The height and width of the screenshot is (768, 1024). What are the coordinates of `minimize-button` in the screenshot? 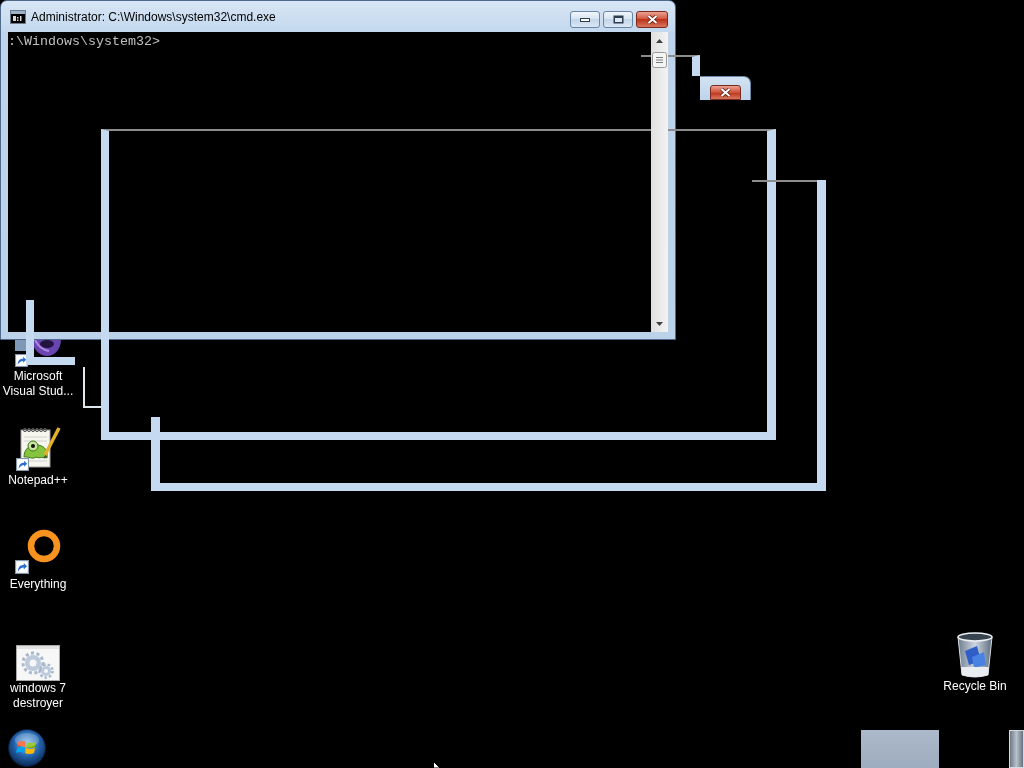 It's located at (585, 19).